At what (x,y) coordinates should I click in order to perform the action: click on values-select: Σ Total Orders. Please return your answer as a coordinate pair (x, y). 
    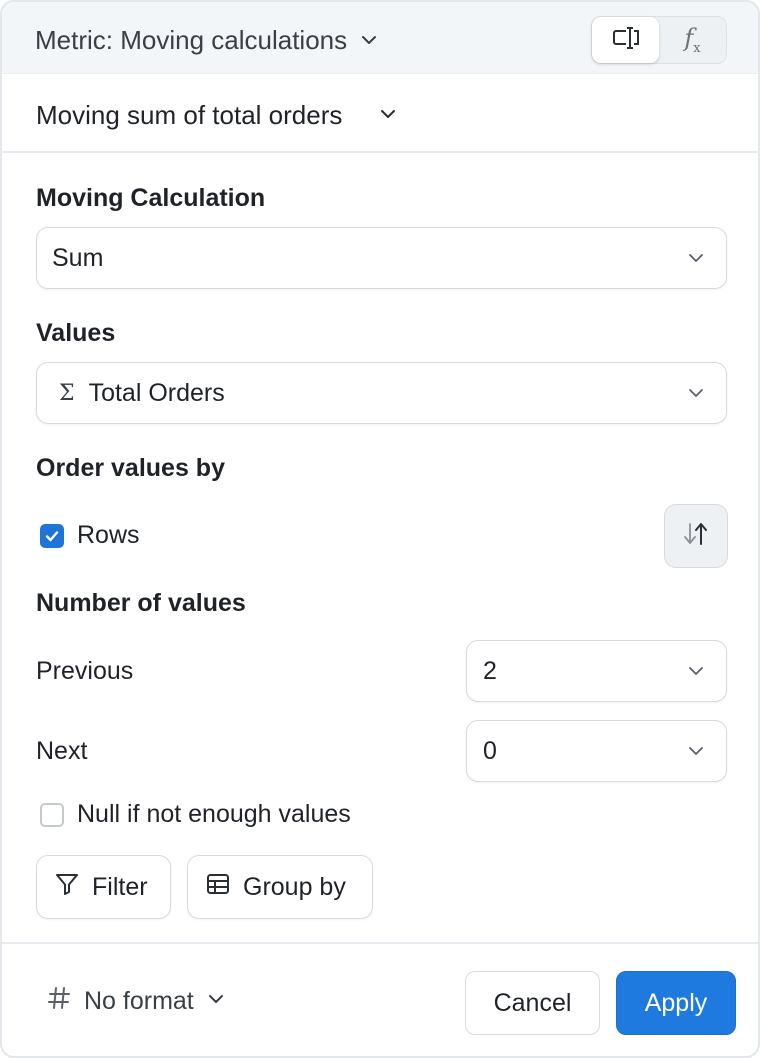
    Looking at the image, I should click on (381, 393).